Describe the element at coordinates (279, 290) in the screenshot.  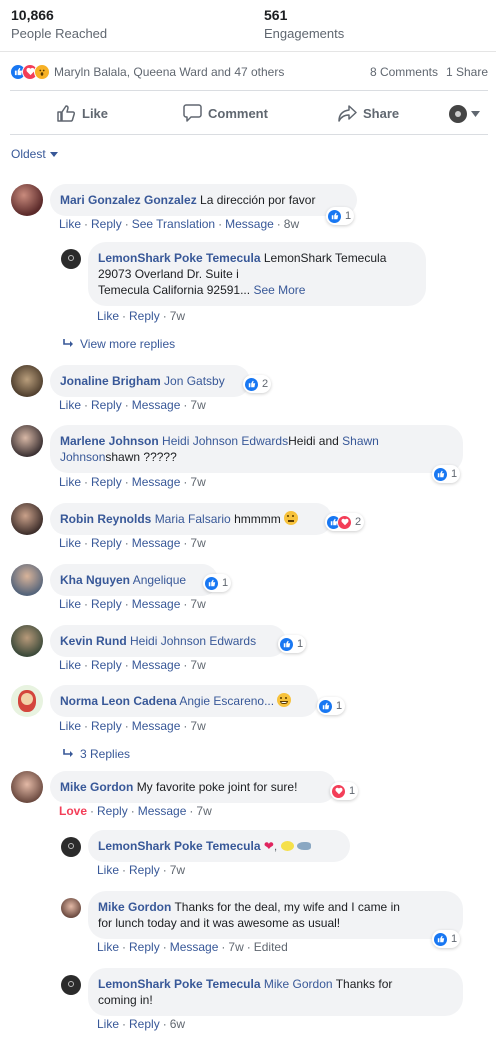
I see `see-more-link: See More` at that location.